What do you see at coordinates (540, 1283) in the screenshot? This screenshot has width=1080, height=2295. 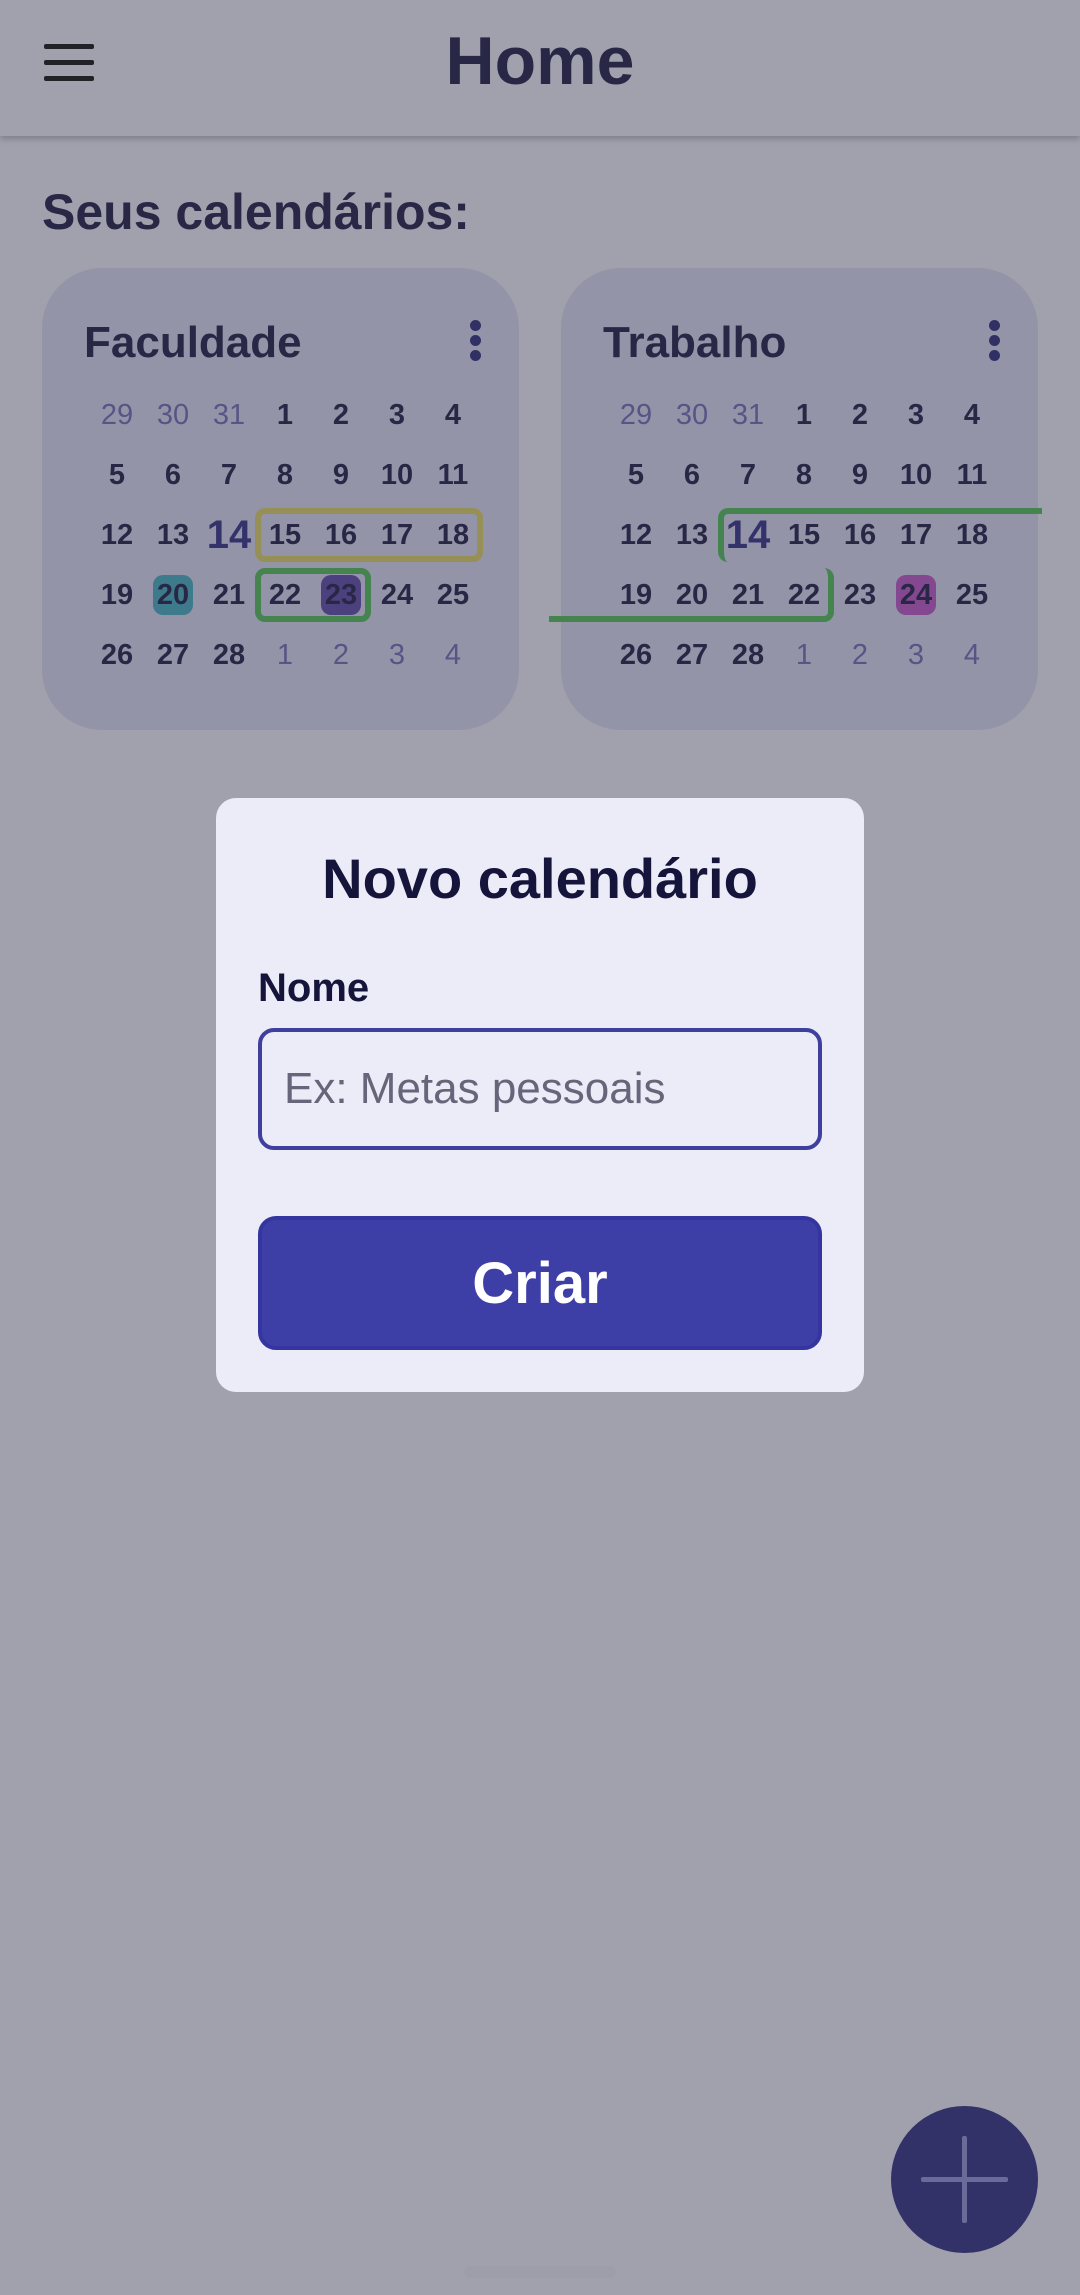 I see `create-button: Criar` at bounding box center [540, 1283].